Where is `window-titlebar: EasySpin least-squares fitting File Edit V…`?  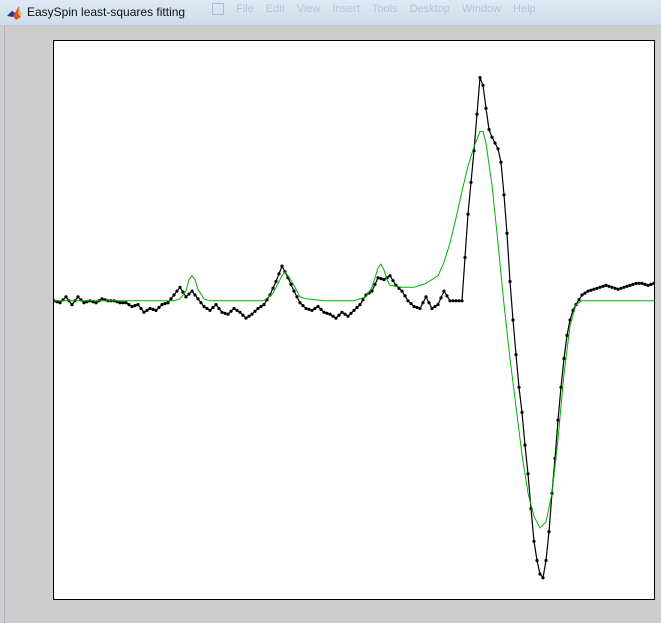
window-titlebar: EasySpin least-squares fitting File Edit V… is located at coordinates (330, 13).